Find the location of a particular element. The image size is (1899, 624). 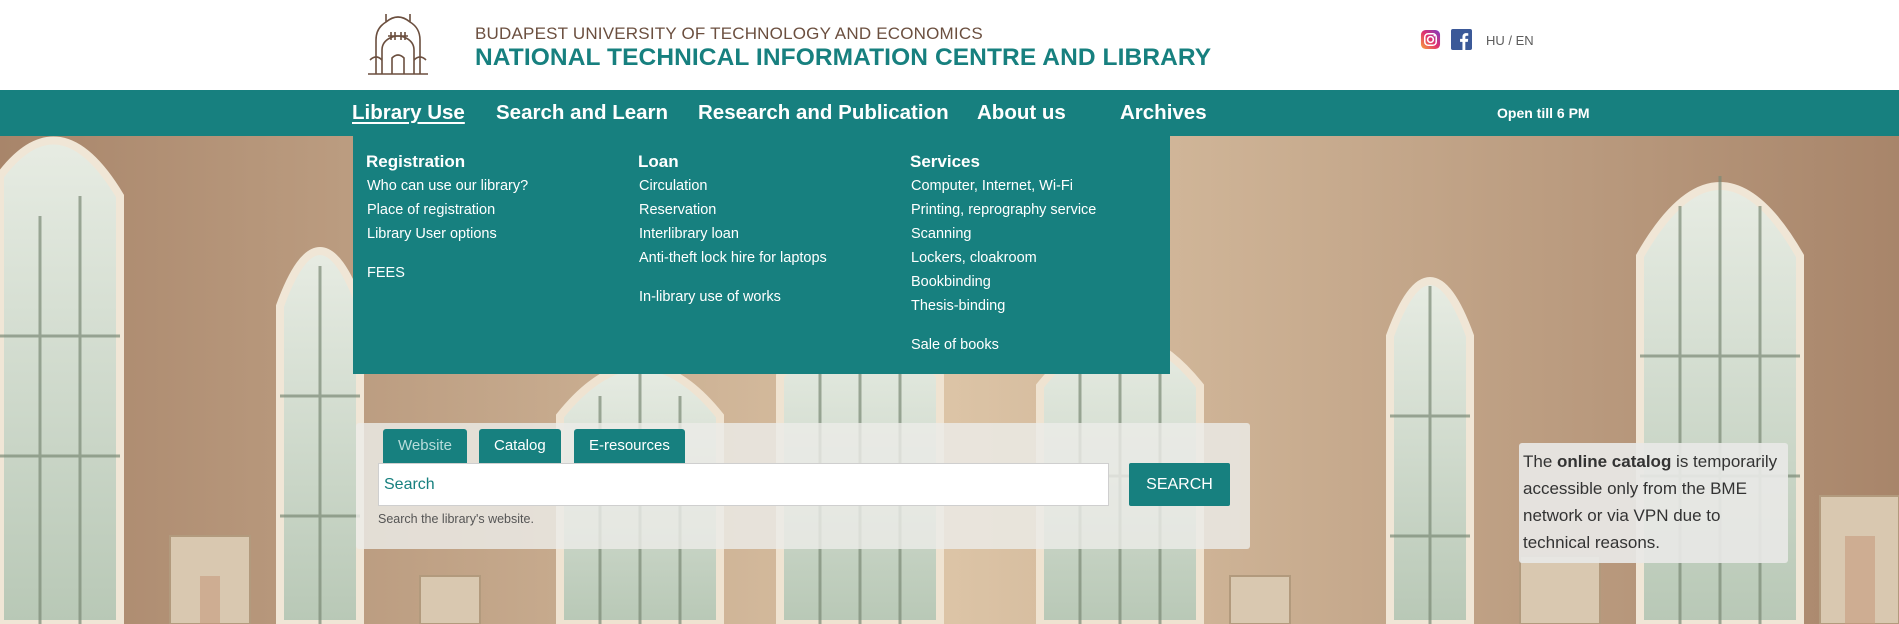

tab-catalog: Catalog is located at coordinates (520, 446).